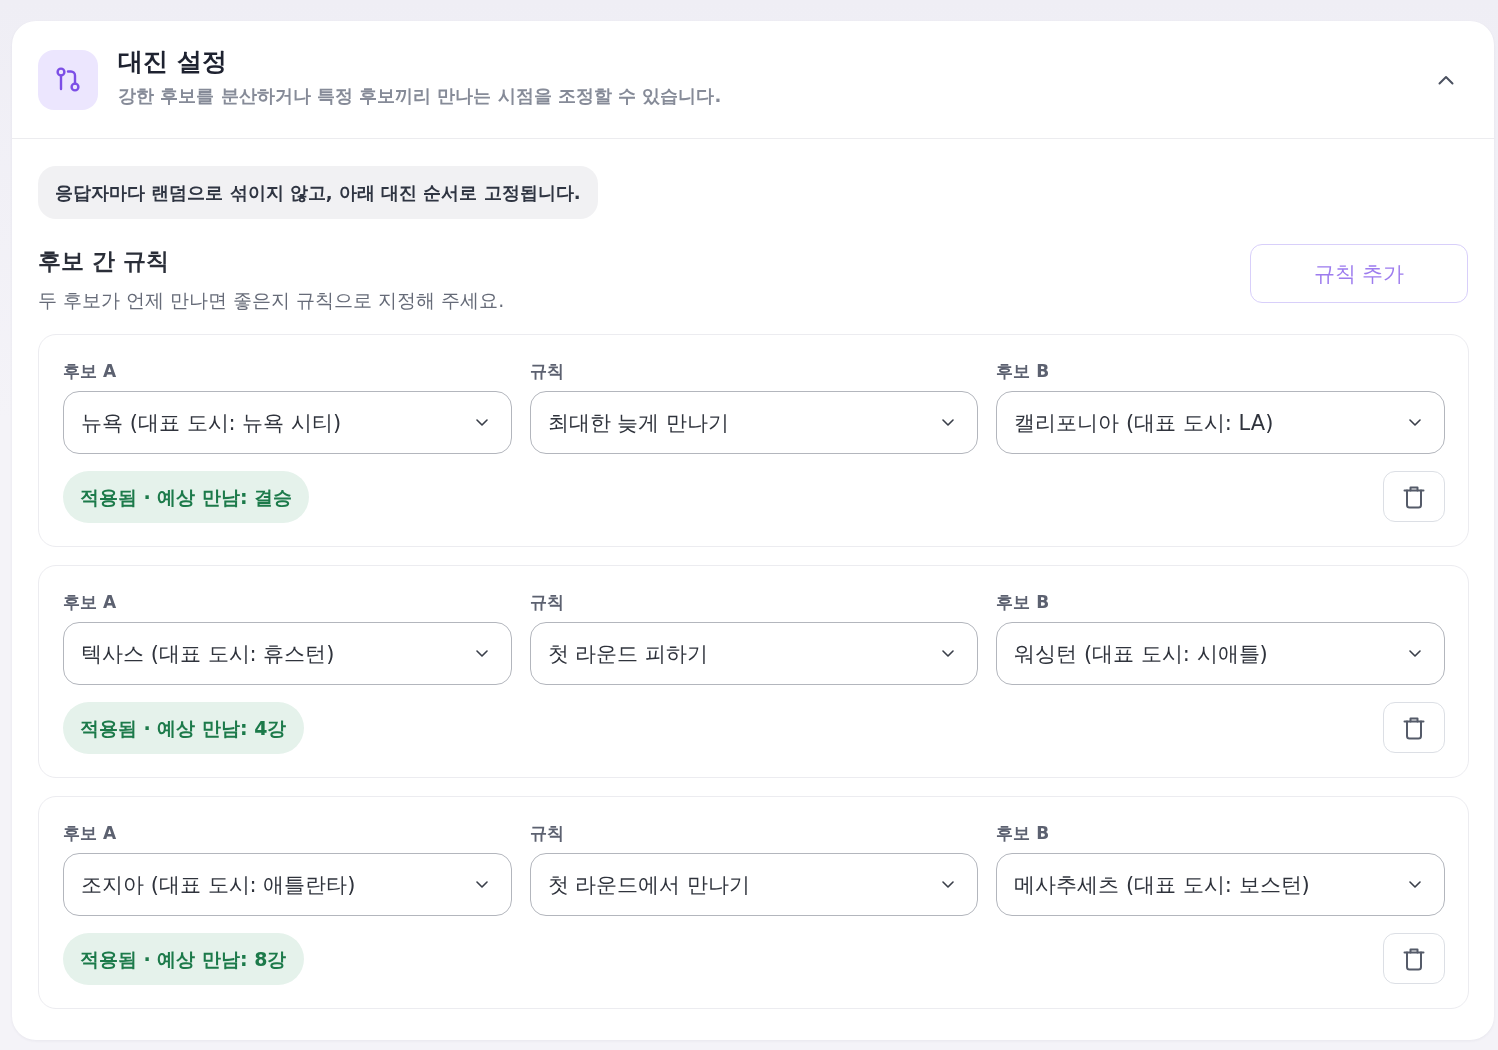  Describe the element at coordinates (1220, 422) in the screenshot. I see `dropdown-select: 캘리포니아 (대표 도시: LA)` at that location.